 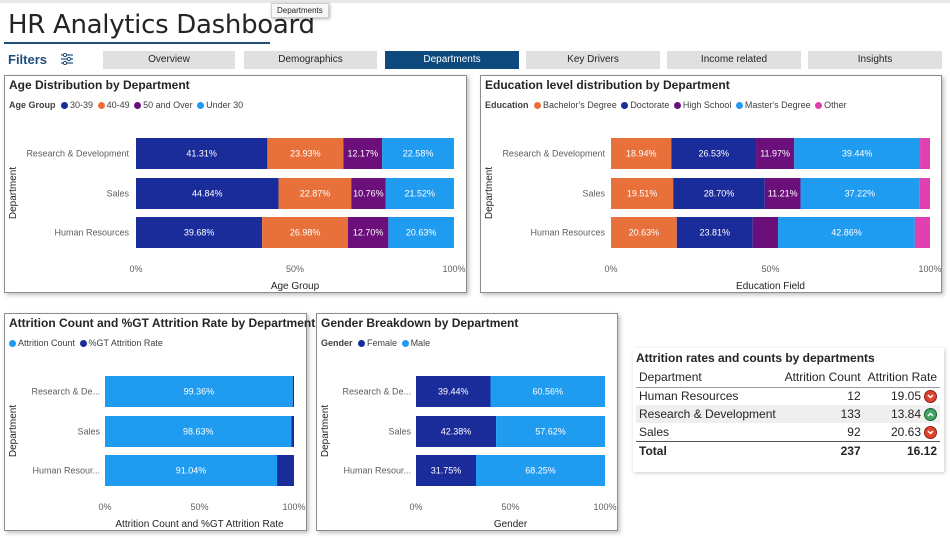 I want to click on data-label: 42.38%, so click(x=456, y=432).